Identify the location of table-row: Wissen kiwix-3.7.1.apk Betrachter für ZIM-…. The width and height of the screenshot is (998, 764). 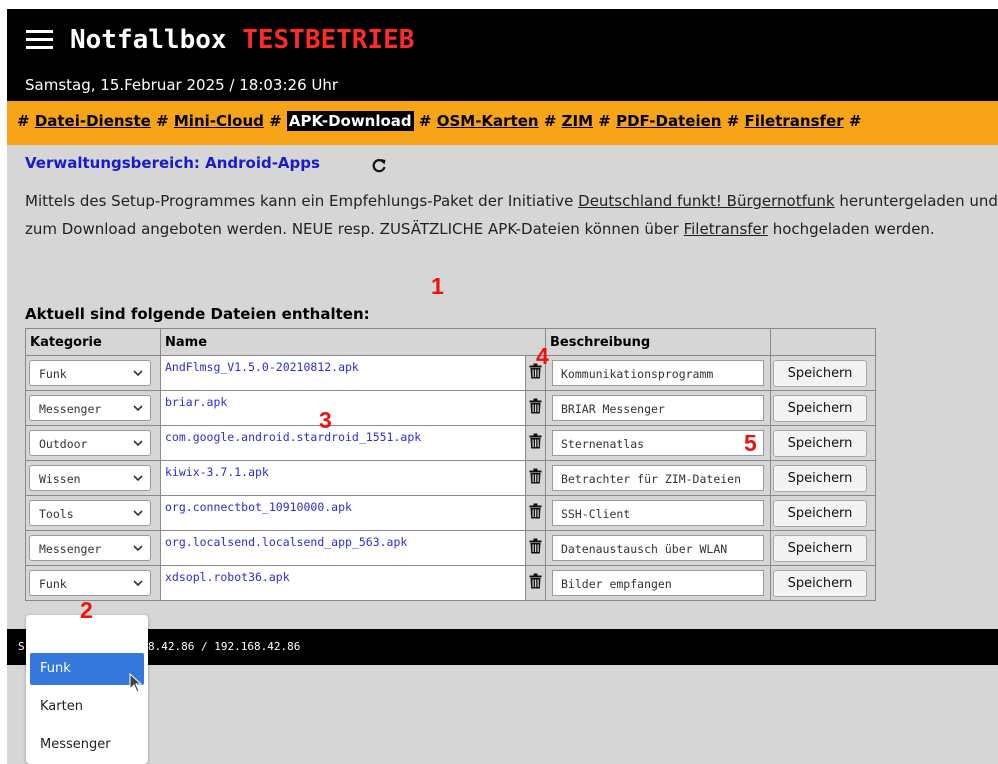
(450, 478).